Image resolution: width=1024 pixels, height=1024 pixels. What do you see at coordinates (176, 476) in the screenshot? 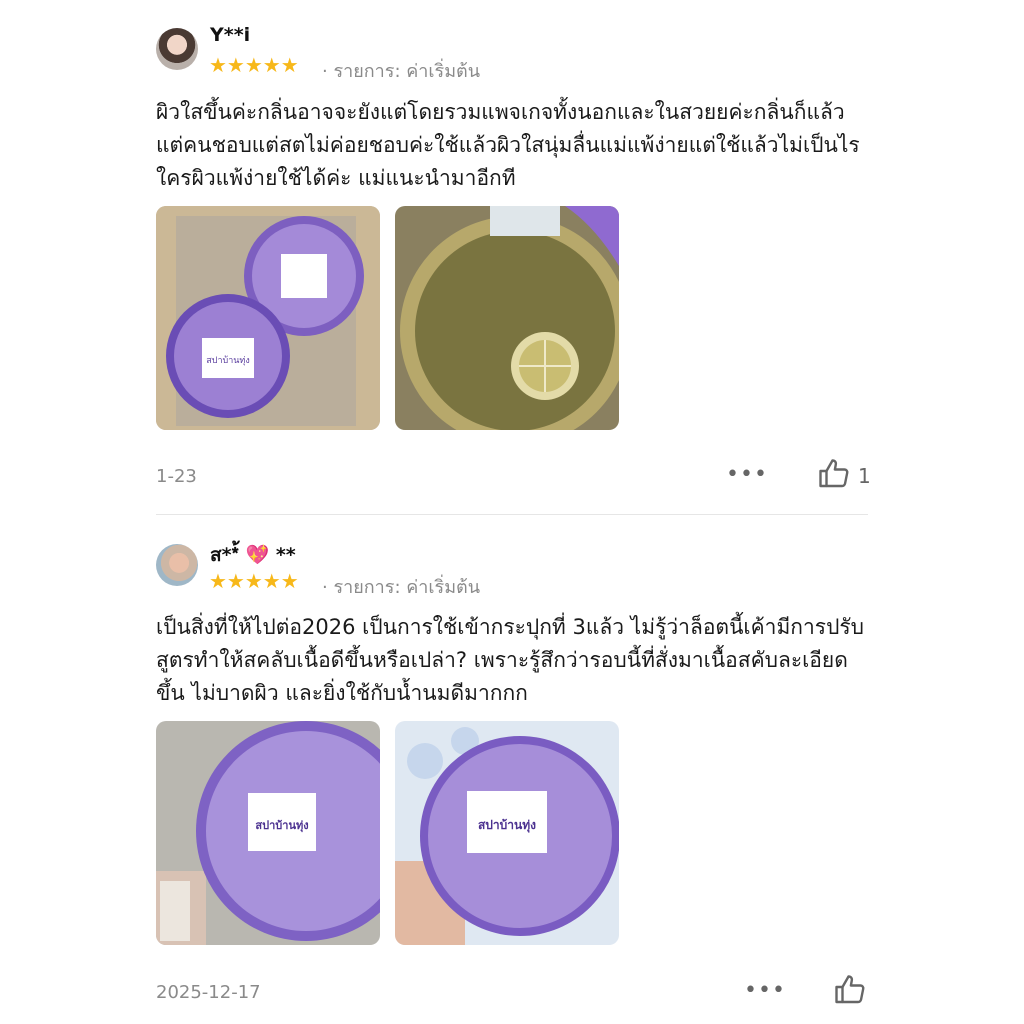
I see `review-date: 1-23` at bounding box center [176, 476].